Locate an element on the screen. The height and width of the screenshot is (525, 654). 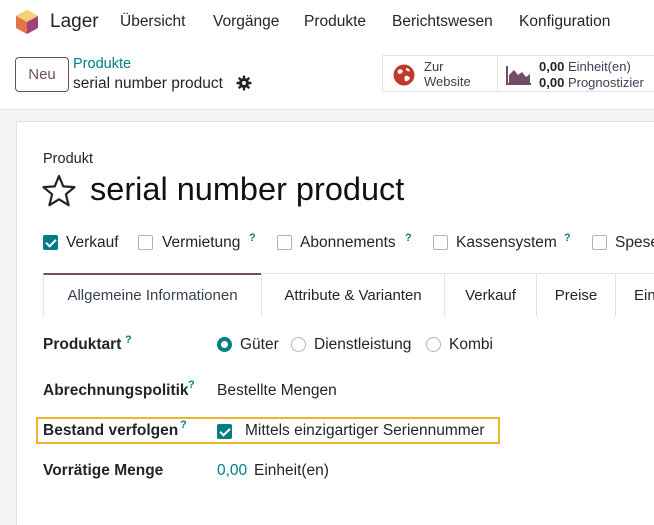
field-label-produktart: Produktart is located at coordinates (82, 344).